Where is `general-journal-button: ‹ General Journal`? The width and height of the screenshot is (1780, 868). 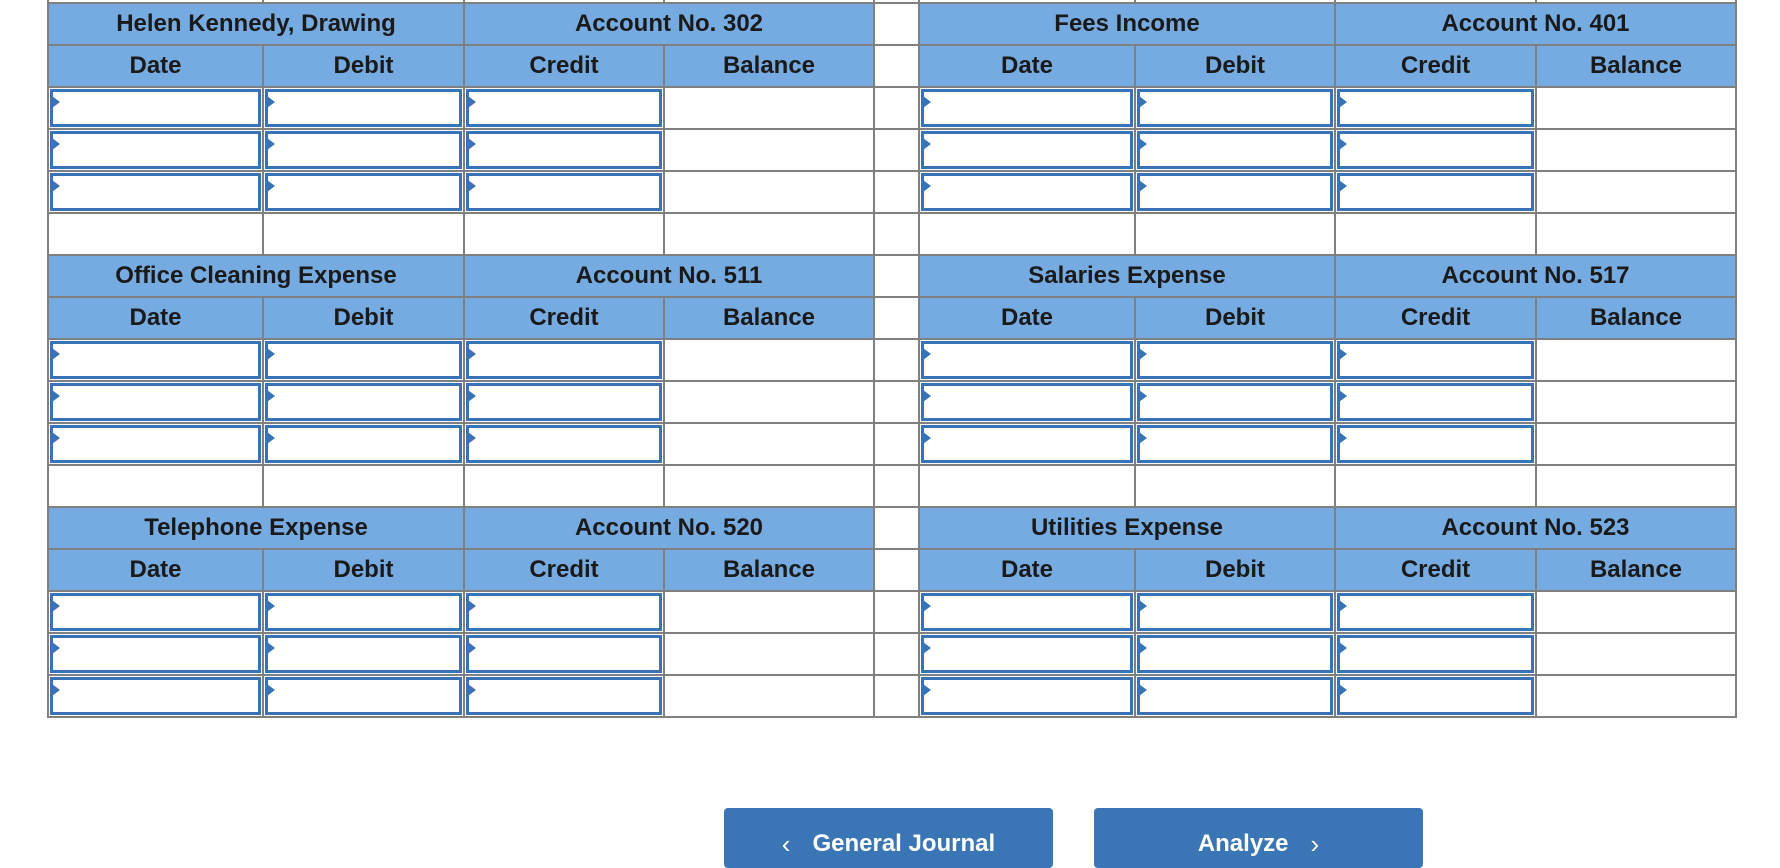 general-journal-button: ‹ General Journal is located at coordinates (888, 838).